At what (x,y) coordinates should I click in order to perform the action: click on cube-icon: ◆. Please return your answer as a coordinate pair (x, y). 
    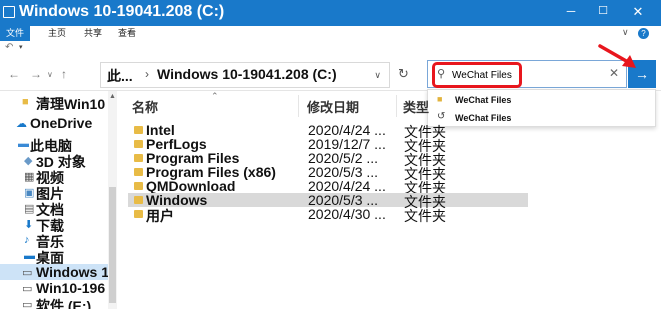
    Looking at the image, I should click on (28, 161).